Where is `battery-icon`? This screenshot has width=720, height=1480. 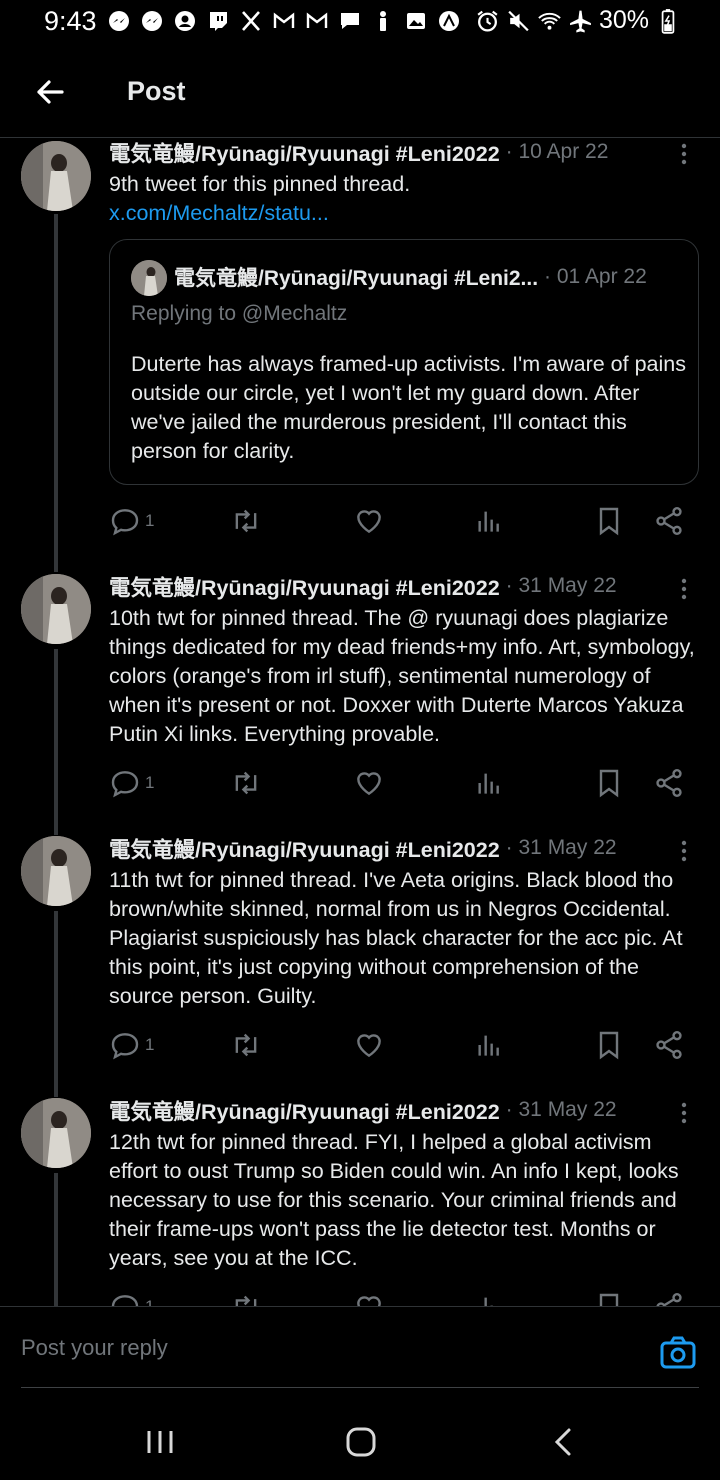 battery-icon is located at coordinates (667, 21).